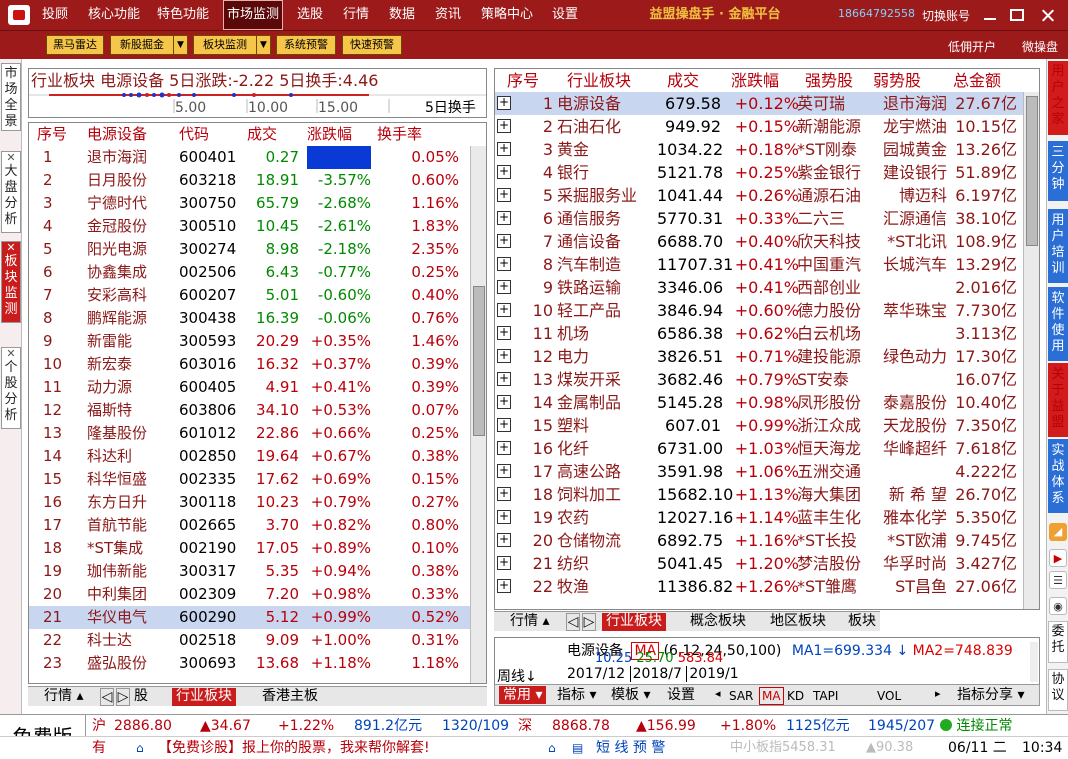  I want to click on tab-entrust: 委托, so click(1058, 642).